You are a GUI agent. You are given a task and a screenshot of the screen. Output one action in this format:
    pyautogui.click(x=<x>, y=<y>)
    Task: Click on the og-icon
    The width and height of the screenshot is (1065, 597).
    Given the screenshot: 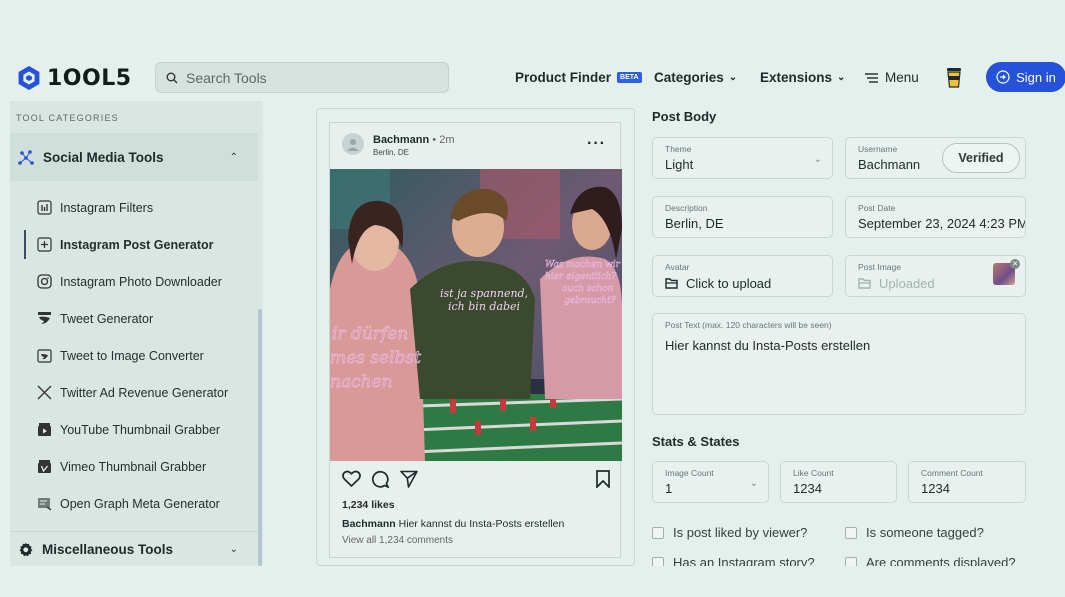 What is the action you would take?
    pyautogui.click(x=44, y=504)
    